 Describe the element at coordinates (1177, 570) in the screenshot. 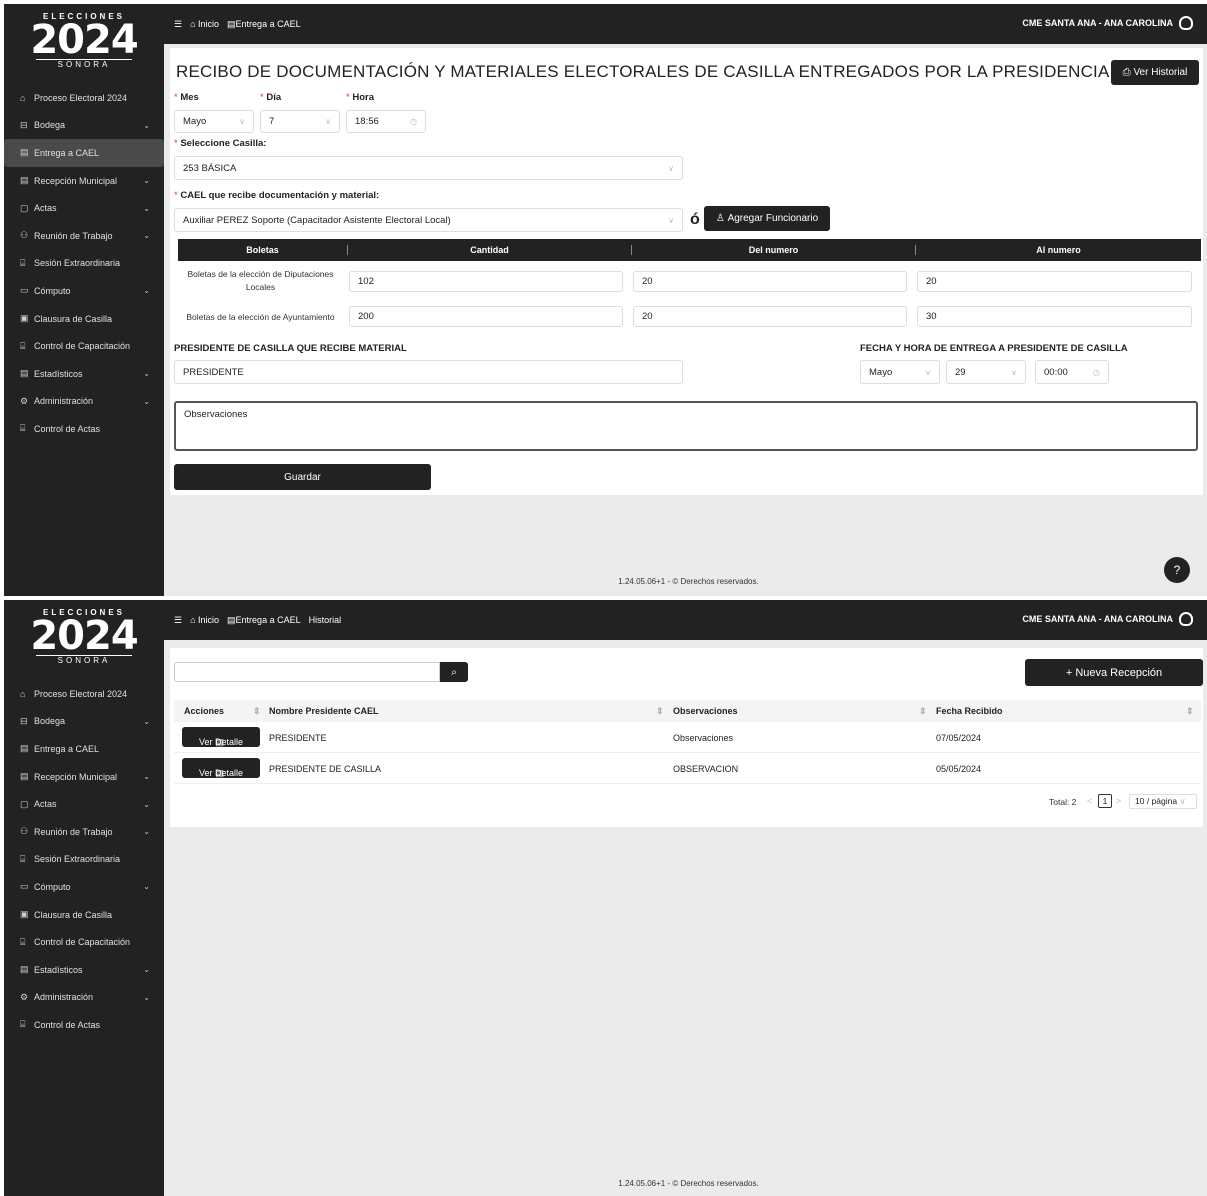

I see `help-icon: ?` at that location.